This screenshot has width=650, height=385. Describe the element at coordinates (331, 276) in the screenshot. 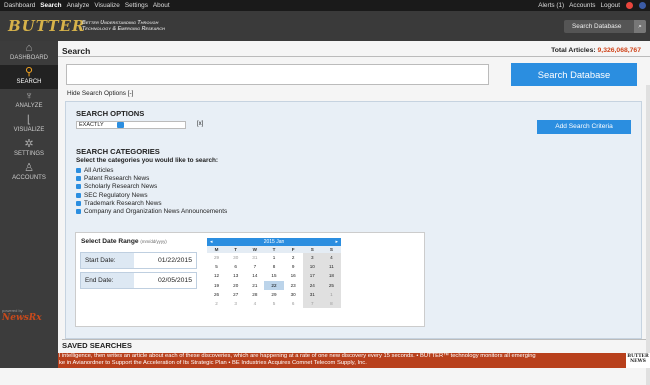

I see `calendar-day: 18` at that location.